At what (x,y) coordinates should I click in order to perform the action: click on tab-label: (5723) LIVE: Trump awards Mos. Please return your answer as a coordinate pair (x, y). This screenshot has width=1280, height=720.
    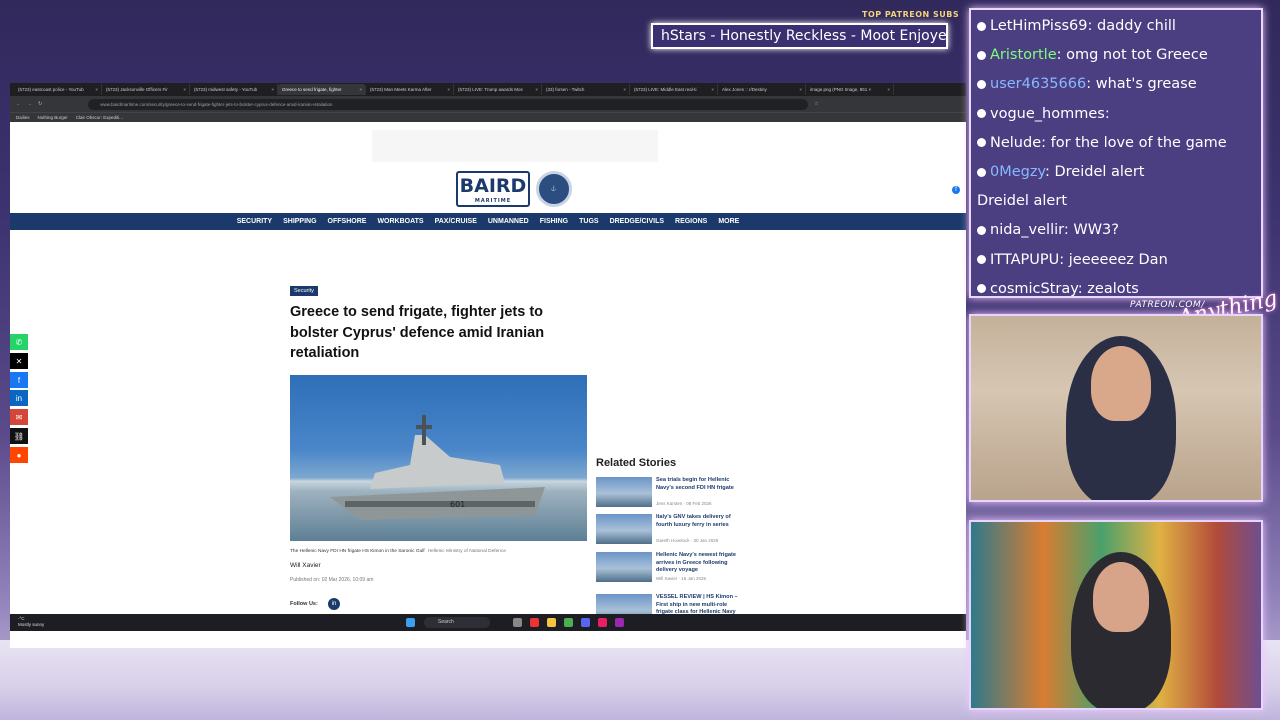
    Looking at the image, I should click on (490, 89).